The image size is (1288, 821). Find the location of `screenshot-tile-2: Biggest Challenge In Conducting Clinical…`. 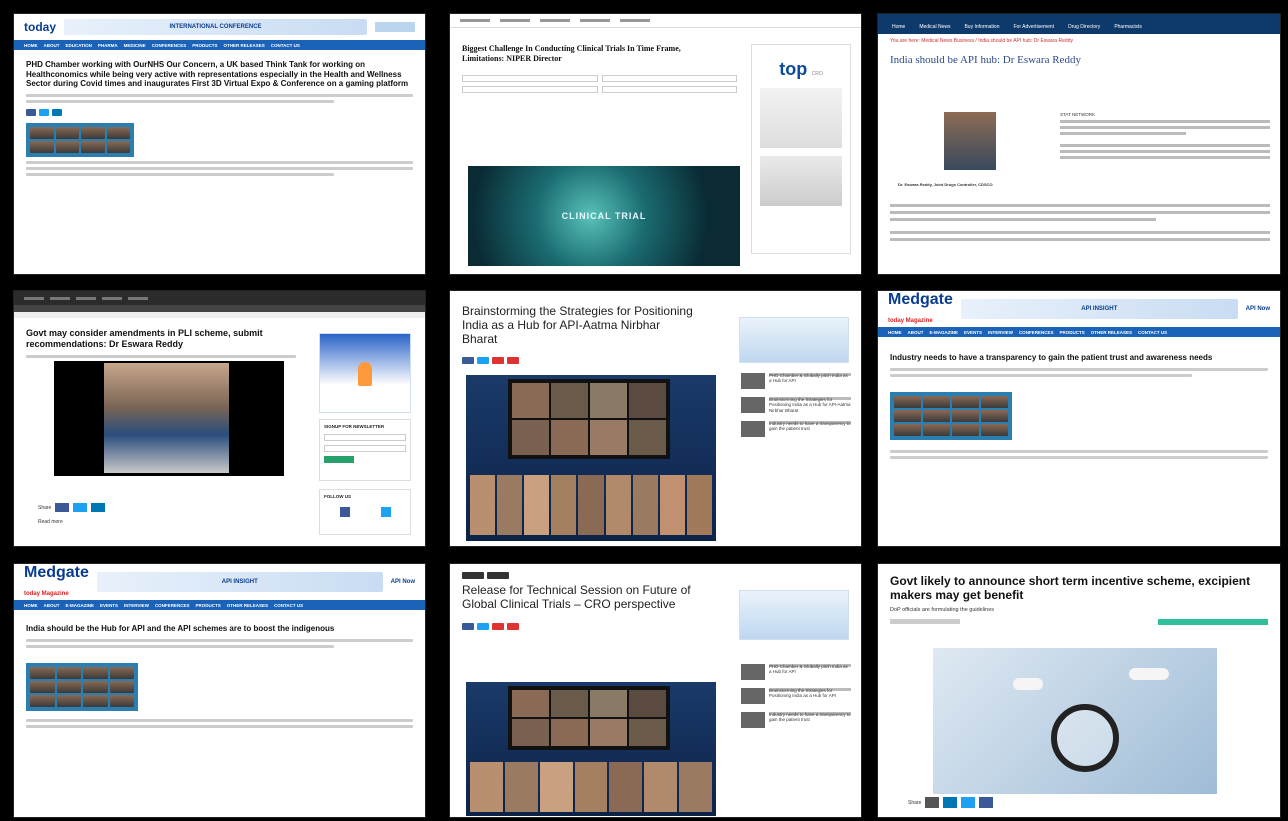

screenshot-tile-2: Biggest Challenge In Conducting Clinical… is located at coordinates (655, 144).